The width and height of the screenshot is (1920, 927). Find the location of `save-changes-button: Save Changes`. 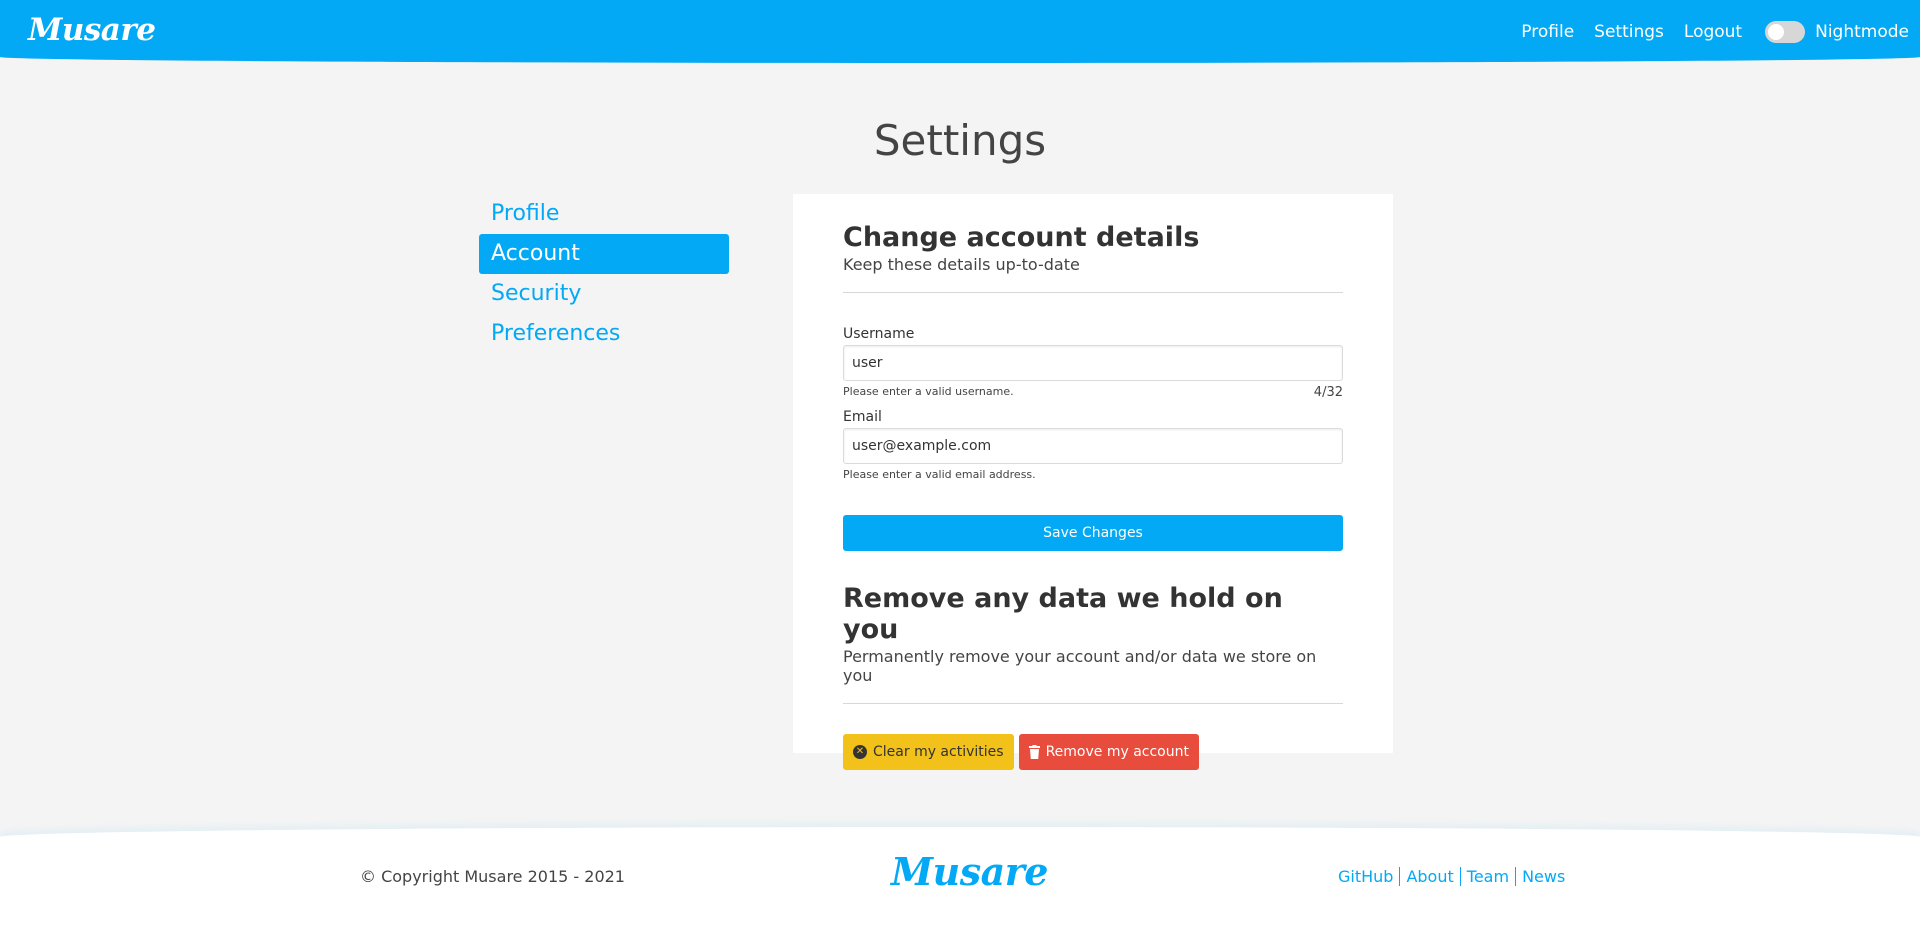

save-changes-button: Save Changes is located at coordinates (1093, 533).